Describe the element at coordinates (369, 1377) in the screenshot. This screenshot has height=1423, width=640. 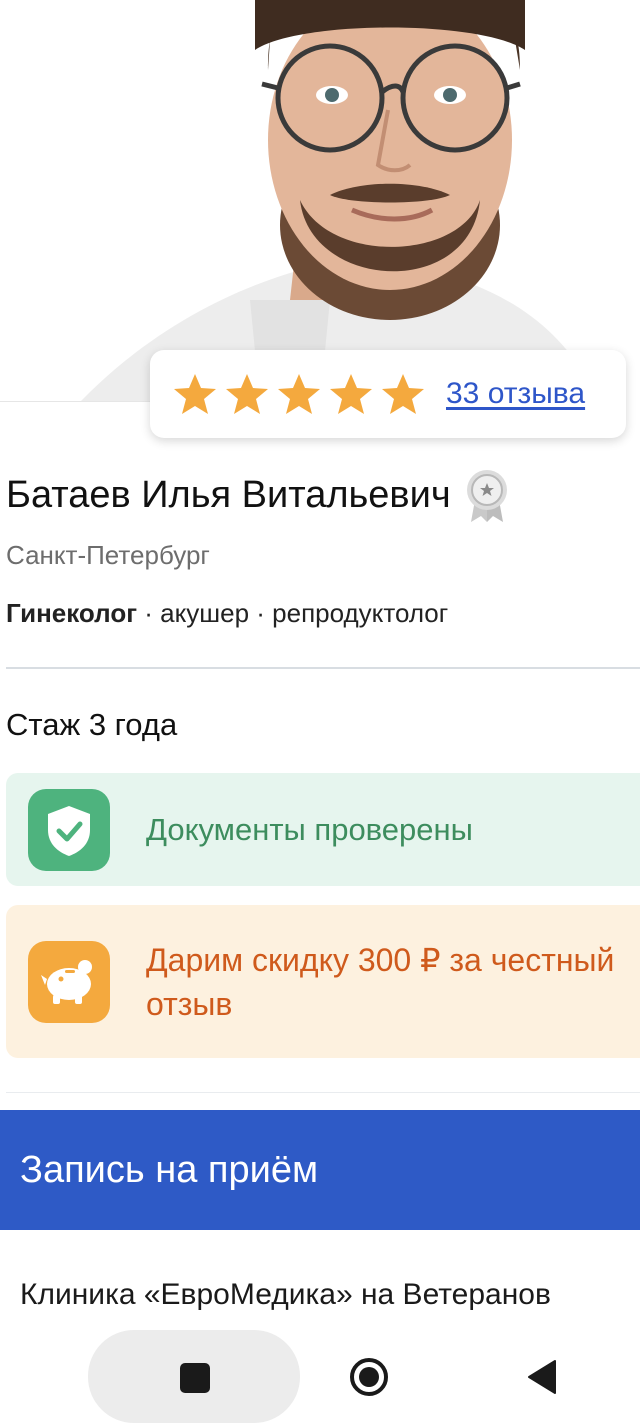
I see `circle-home-icon` at that location.